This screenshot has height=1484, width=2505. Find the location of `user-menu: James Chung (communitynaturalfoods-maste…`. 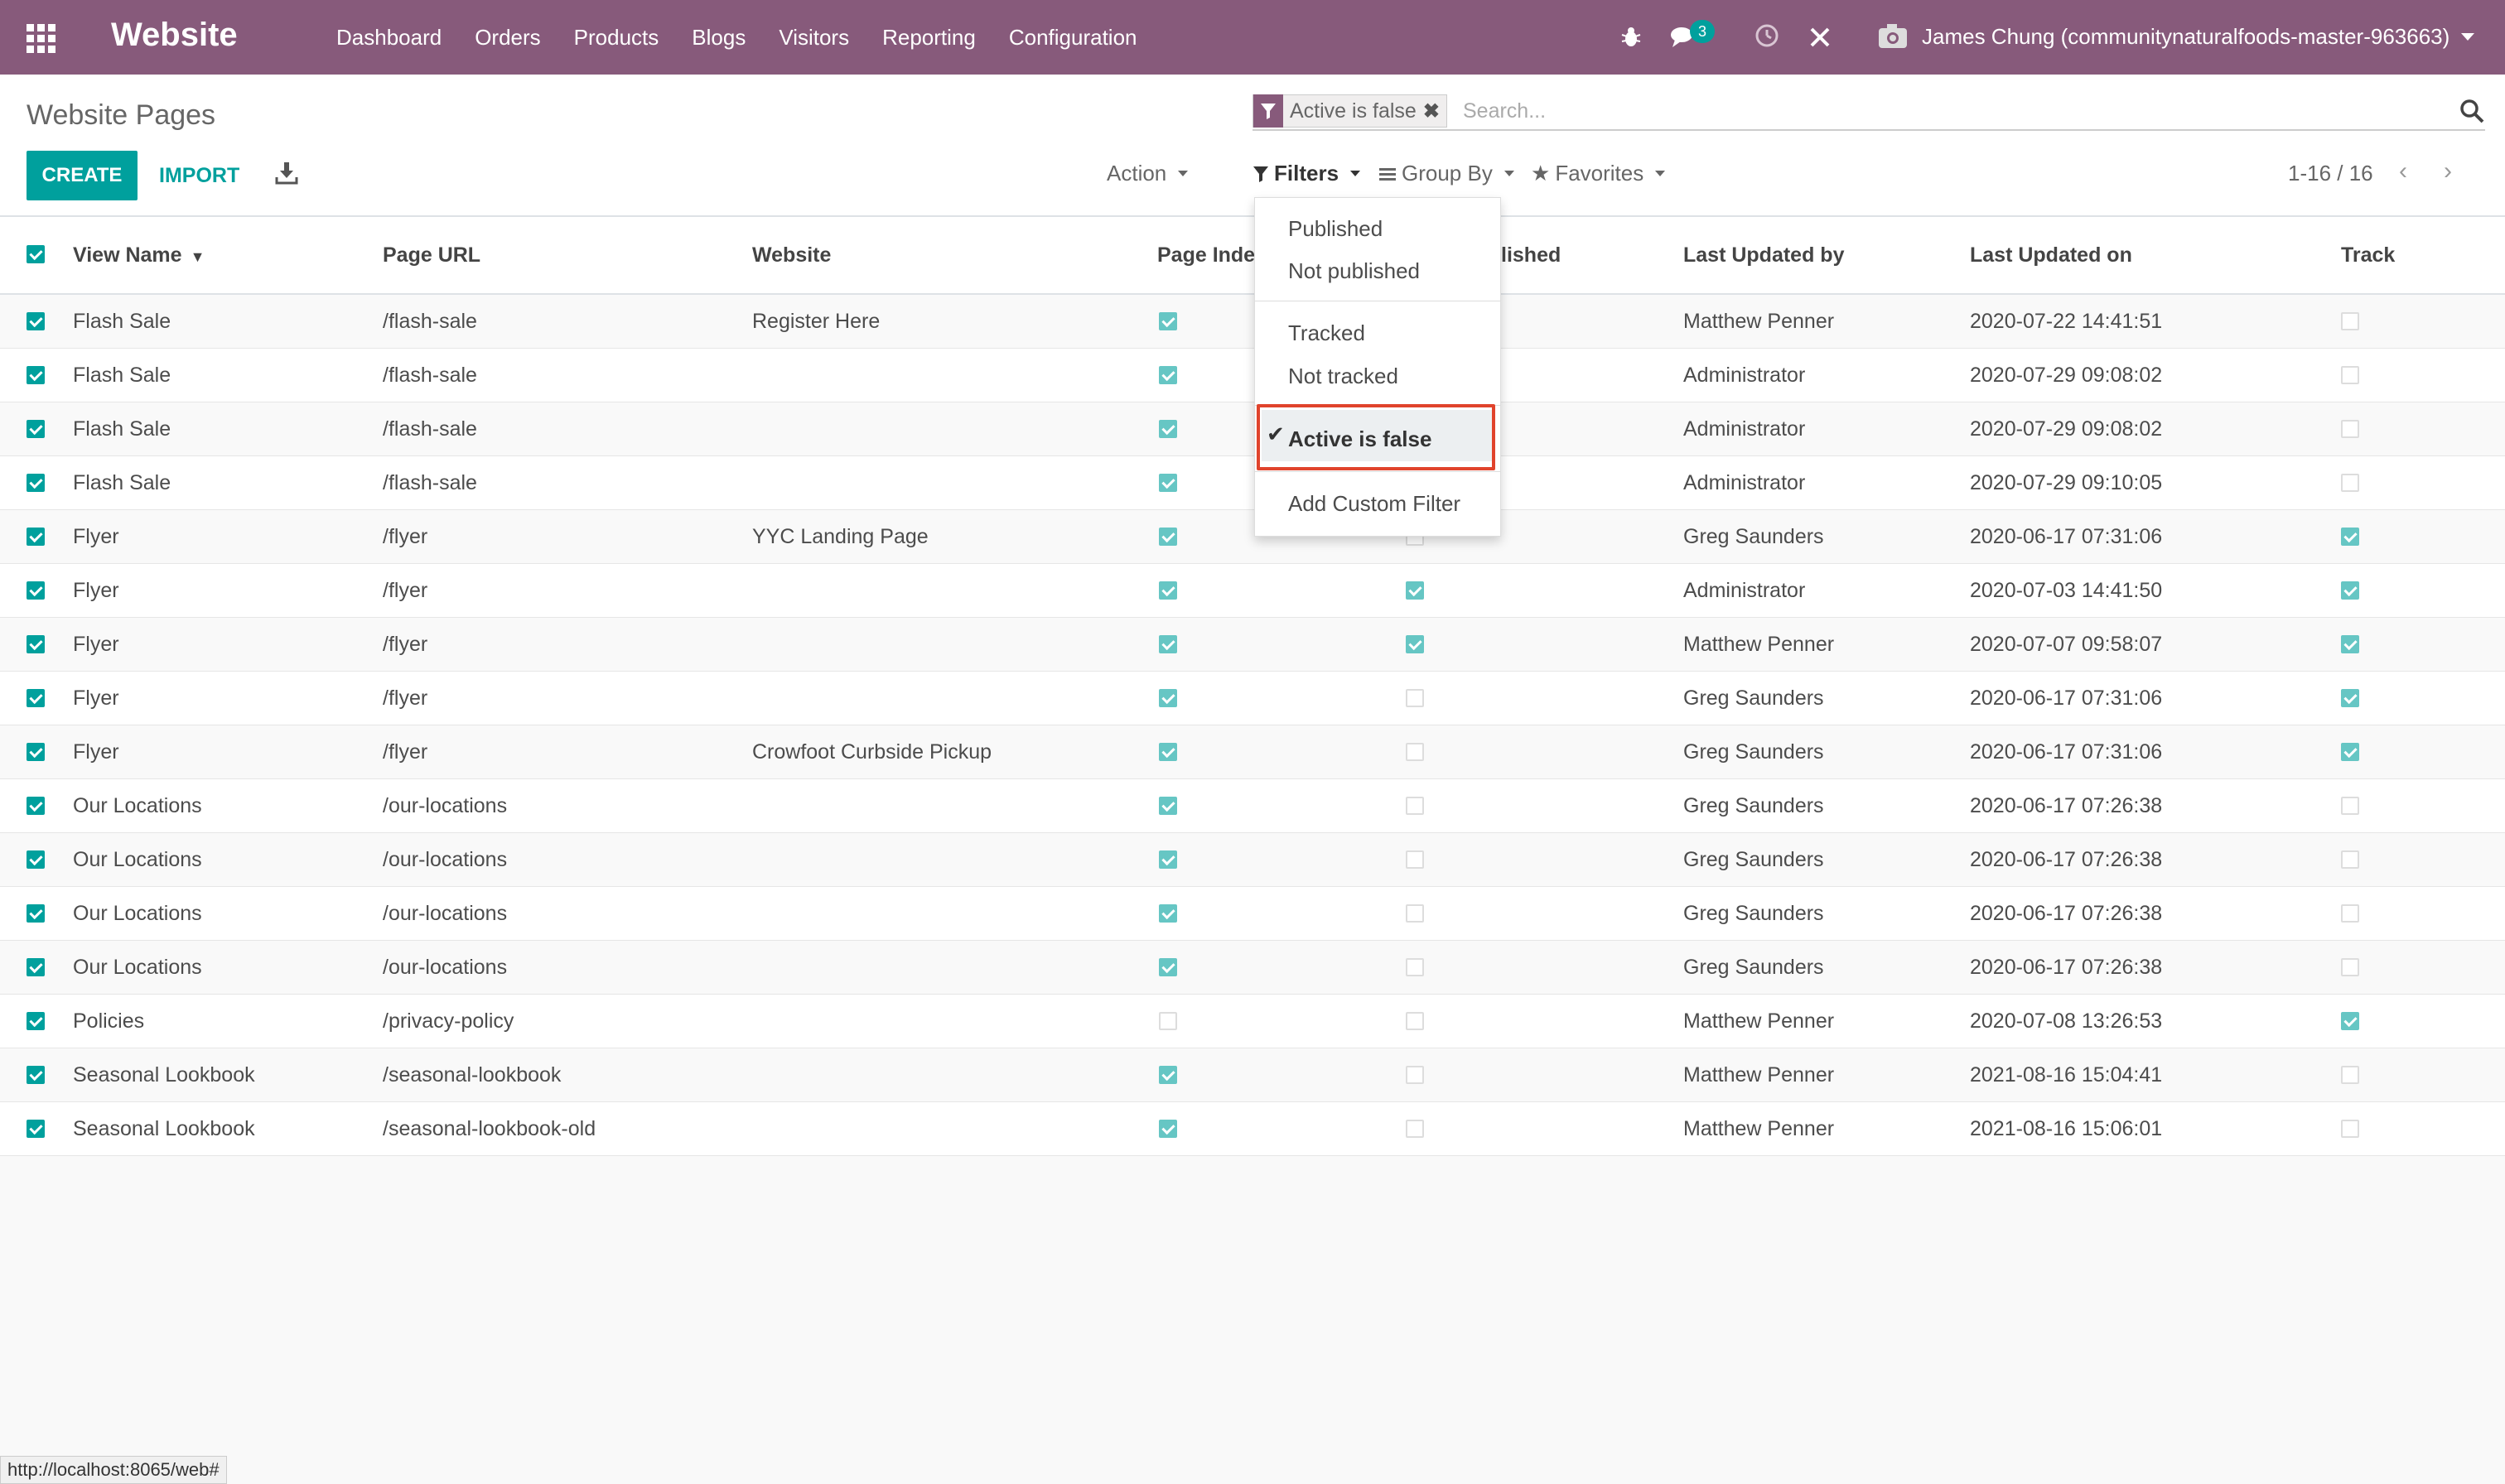

user-menu: James Chung (communitynaturalfoods-maste… is located at coordinates (2176, 36).